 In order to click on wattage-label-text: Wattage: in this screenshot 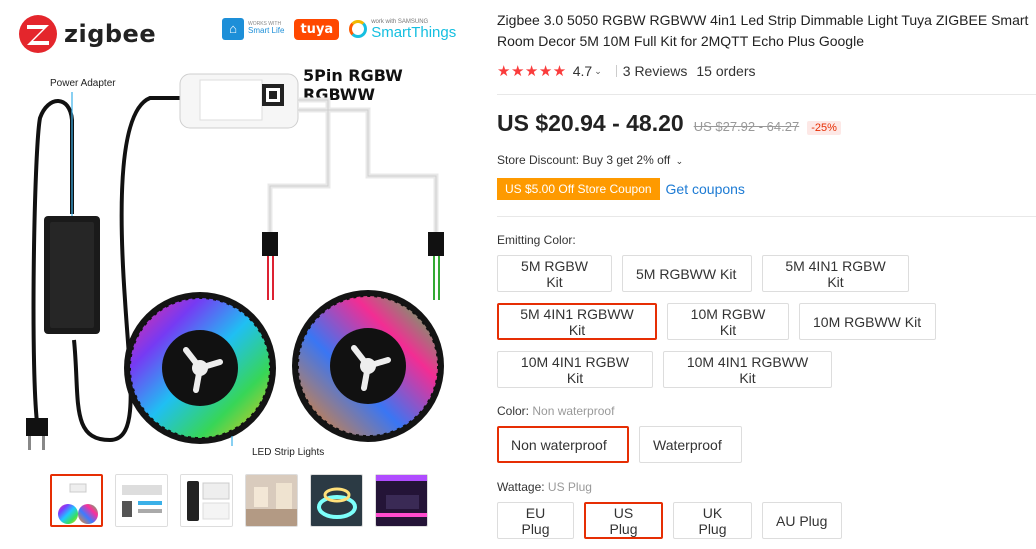, I will do `click(521, 487)`.